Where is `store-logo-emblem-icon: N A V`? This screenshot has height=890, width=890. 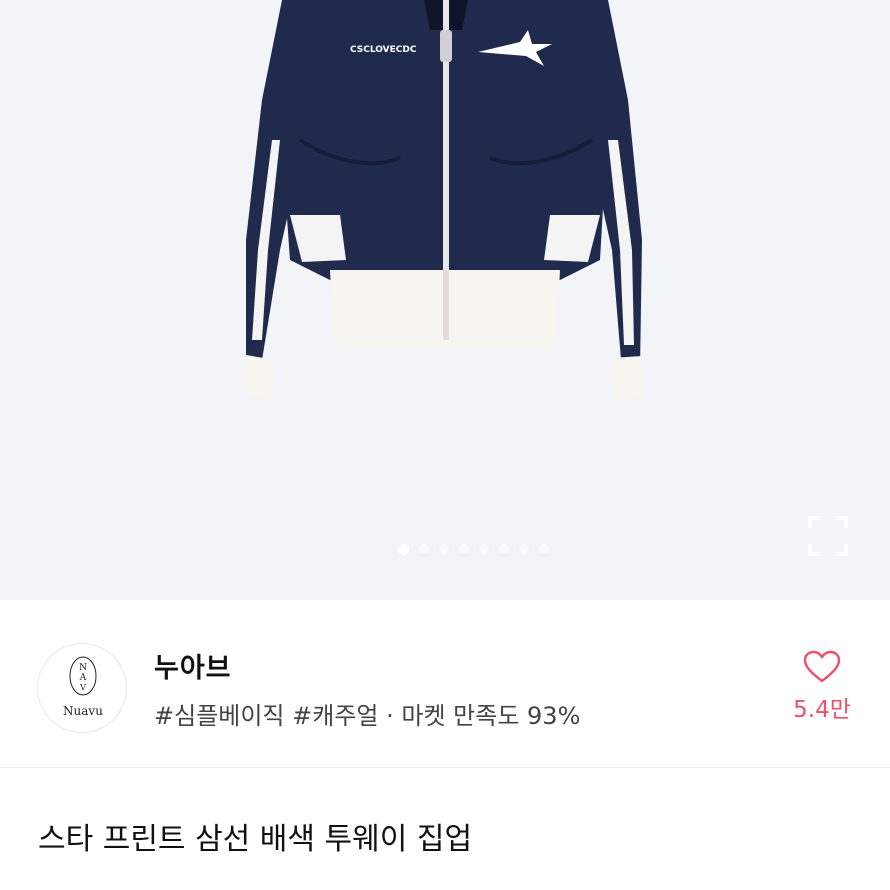 store-logo-emblem-icon: N A V is located at coordinates (83, 676).